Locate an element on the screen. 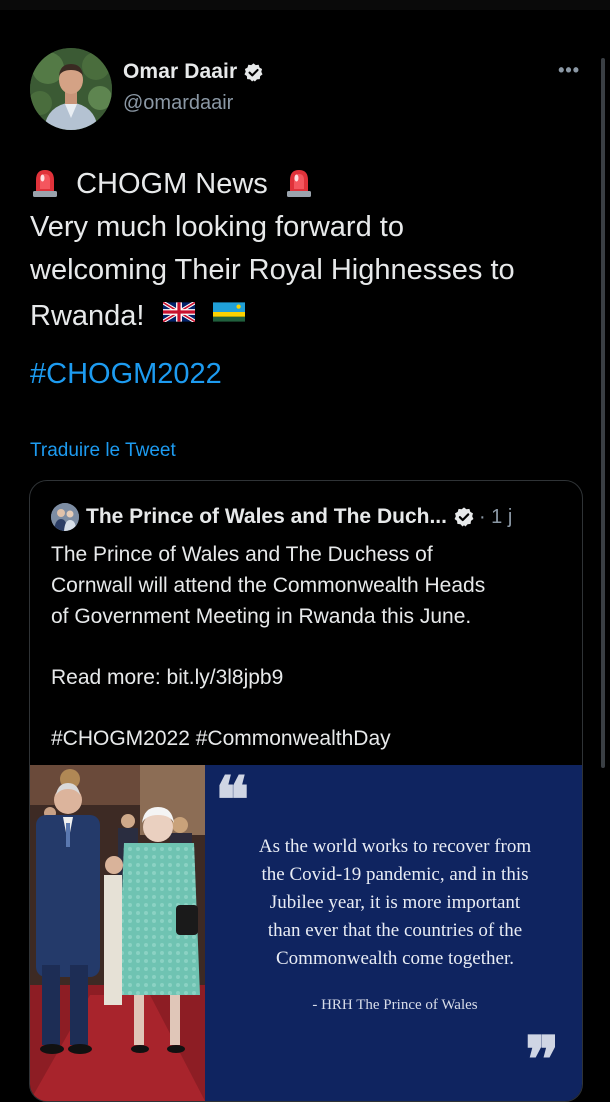 This screenshot has width=610, height=1102. quoted-verified-badge-icon is located at coordinates (464, 517).